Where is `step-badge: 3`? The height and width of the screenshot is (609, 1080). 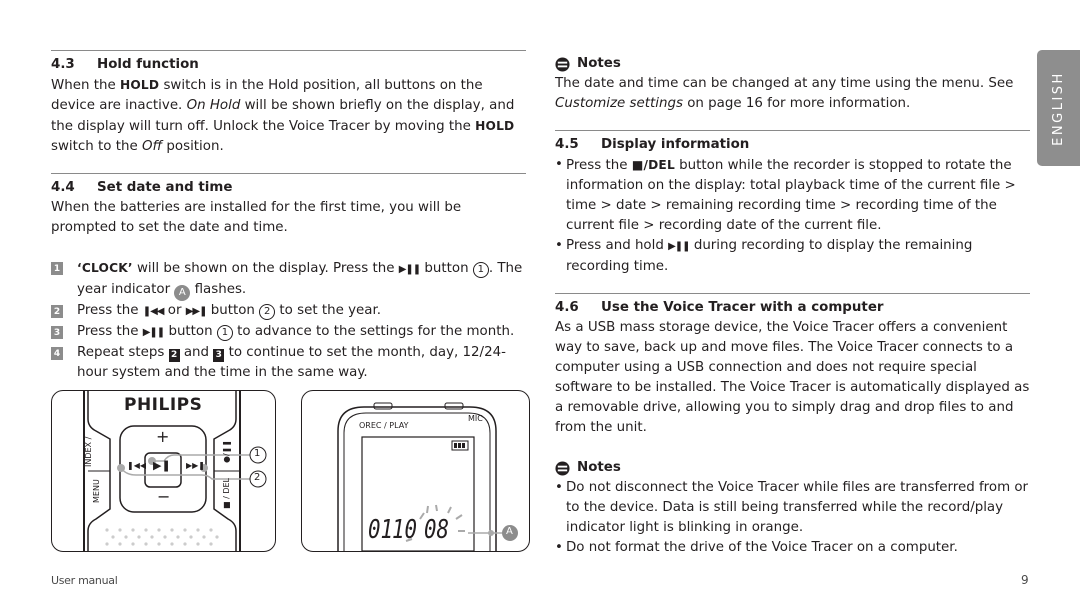
step-badge: 3 is located at coordinates (57, 332).